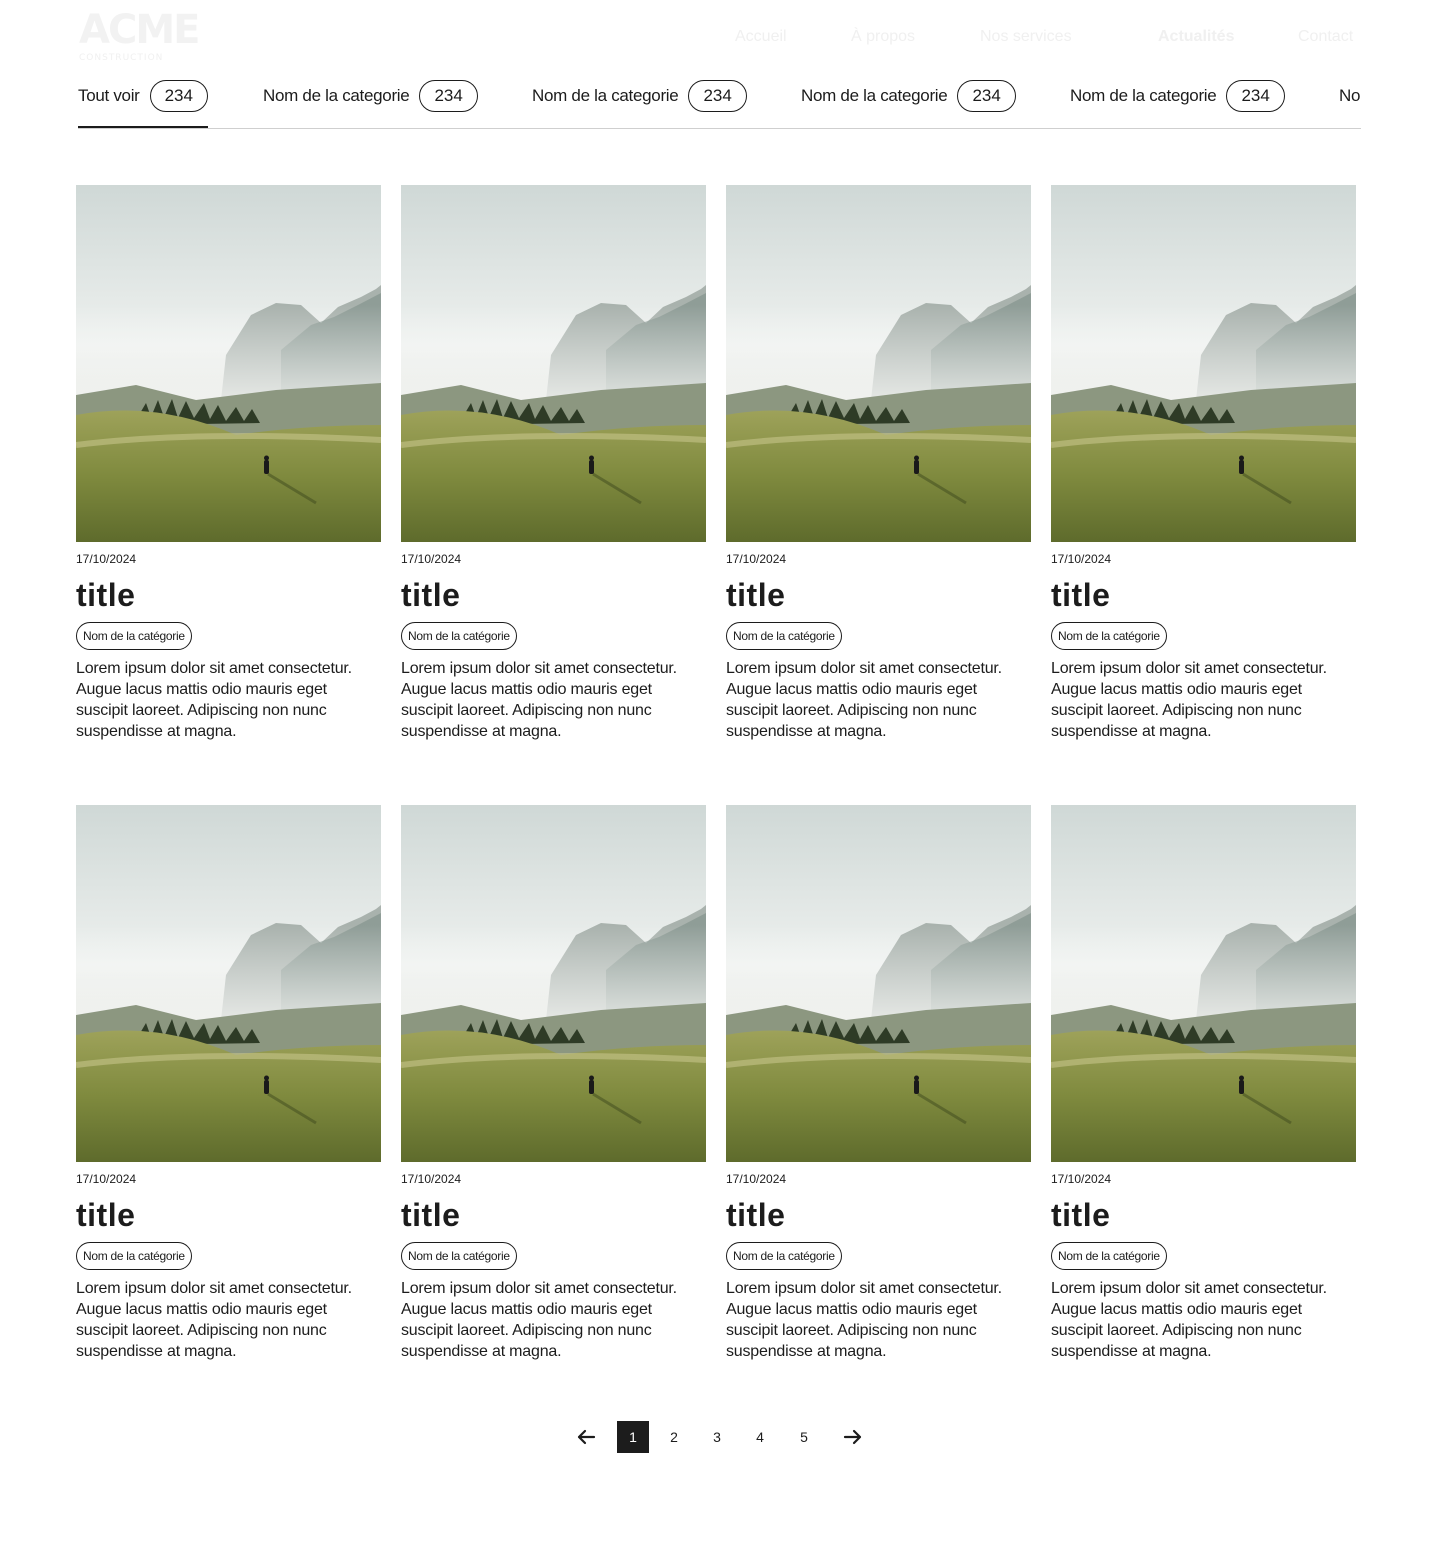 The image size is (1440, 1551). Describe the element at coordinates (143, 103) in the screenshot. I see `tab-tout-voir: Tout voir 234` at that location.